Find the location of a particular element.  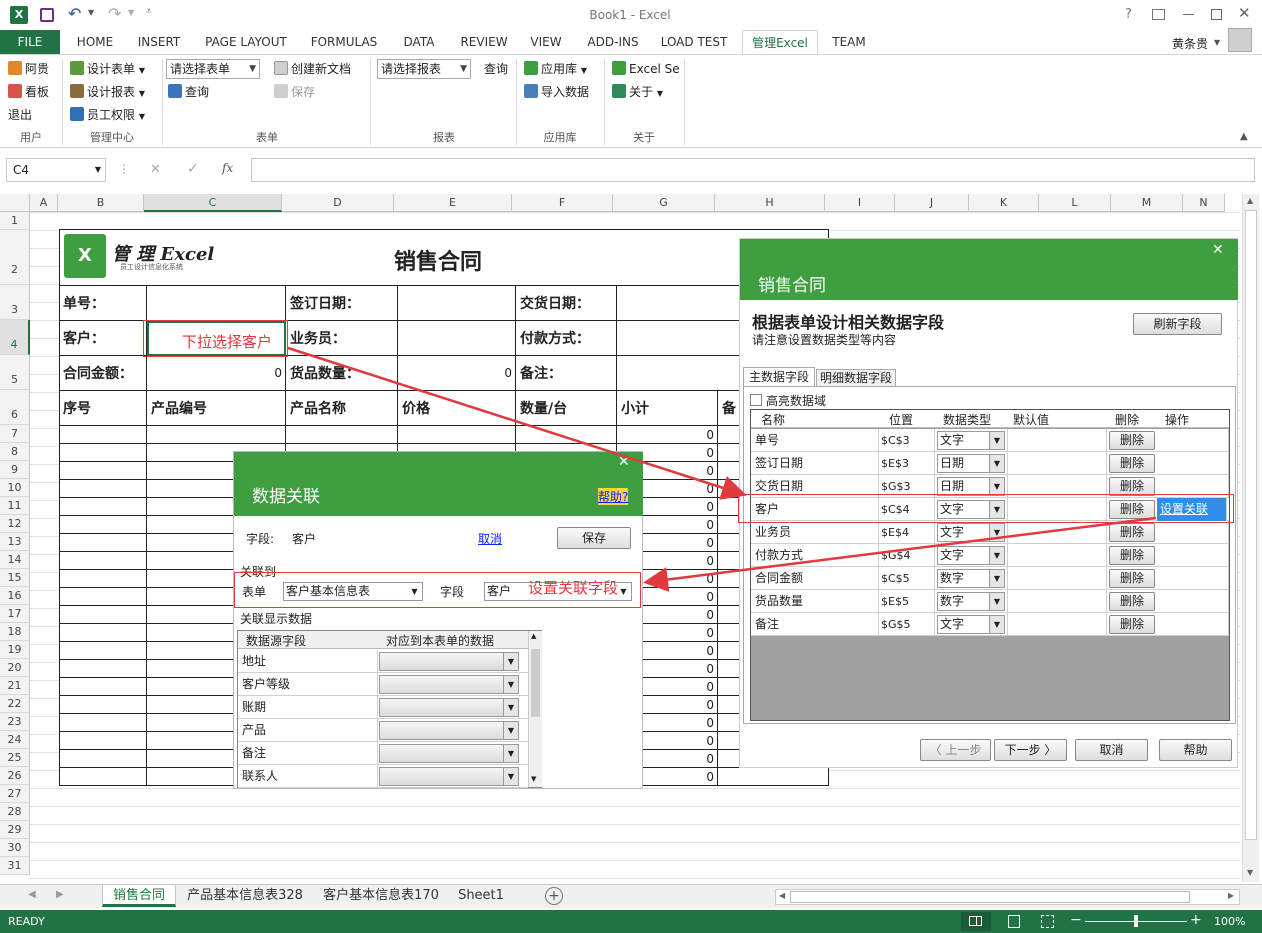

page-break-view-icon is located at coordinates (1047, 921).